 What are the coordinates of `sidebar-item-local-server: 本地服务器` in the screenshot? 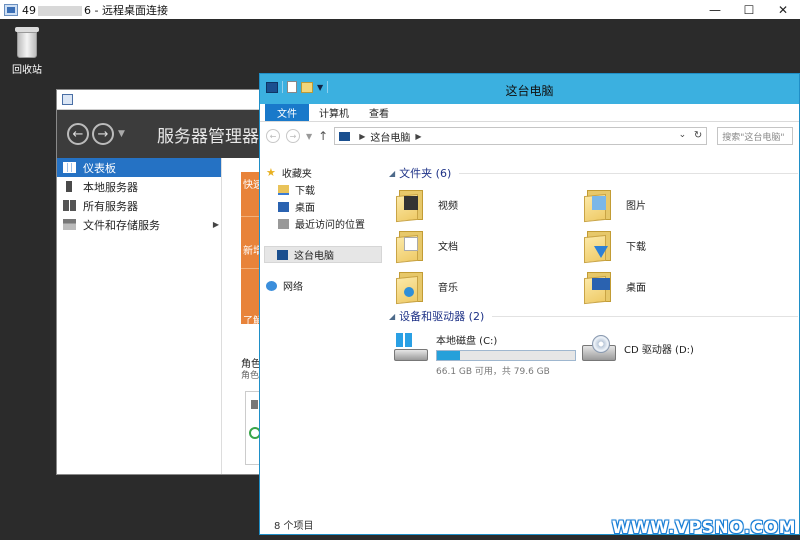 It's located at (139, 186).